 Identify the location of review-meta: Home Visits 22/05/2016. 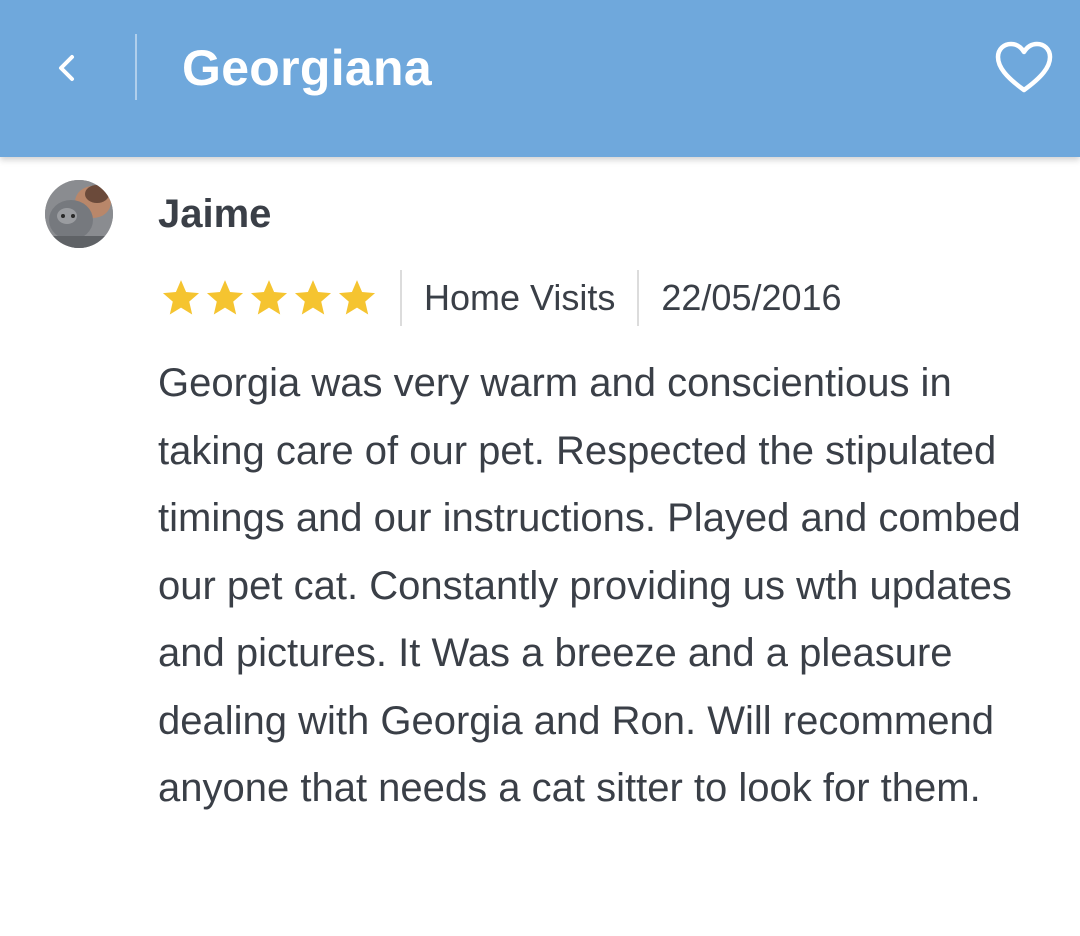
(501, 298).